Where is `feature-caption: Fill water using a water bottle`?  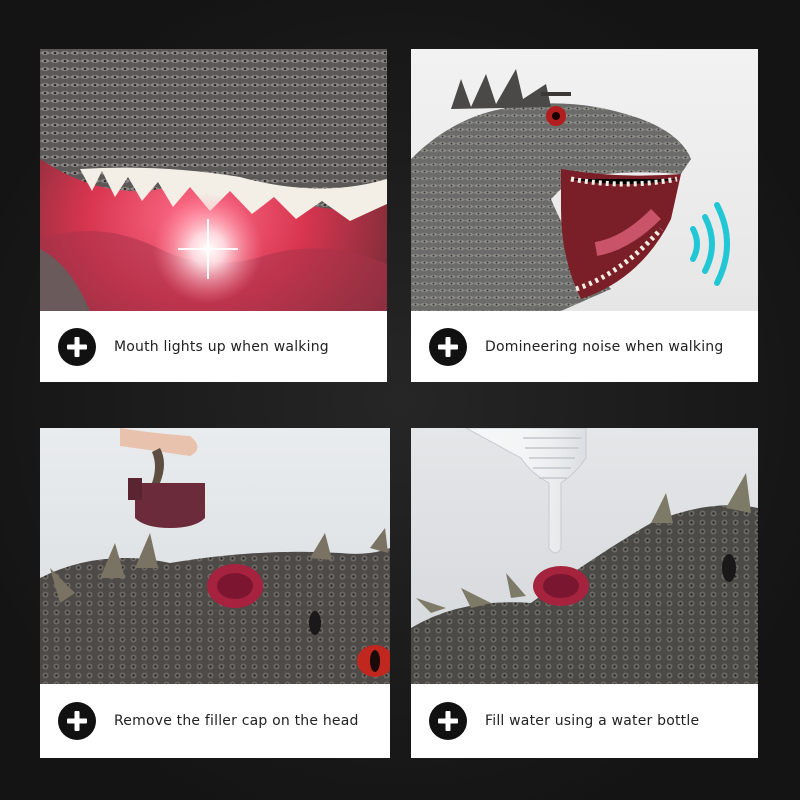
feature-caption: Fill water using a water bottle is located at coordinates (584, 721).